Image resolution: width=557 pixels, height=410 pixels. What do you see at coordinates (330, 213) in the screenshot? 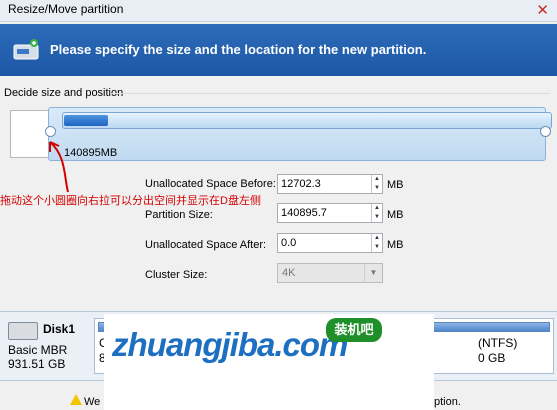
I see `partition-size-input: 140895.7 ▲ ▼` at bounding box center [330, 213].